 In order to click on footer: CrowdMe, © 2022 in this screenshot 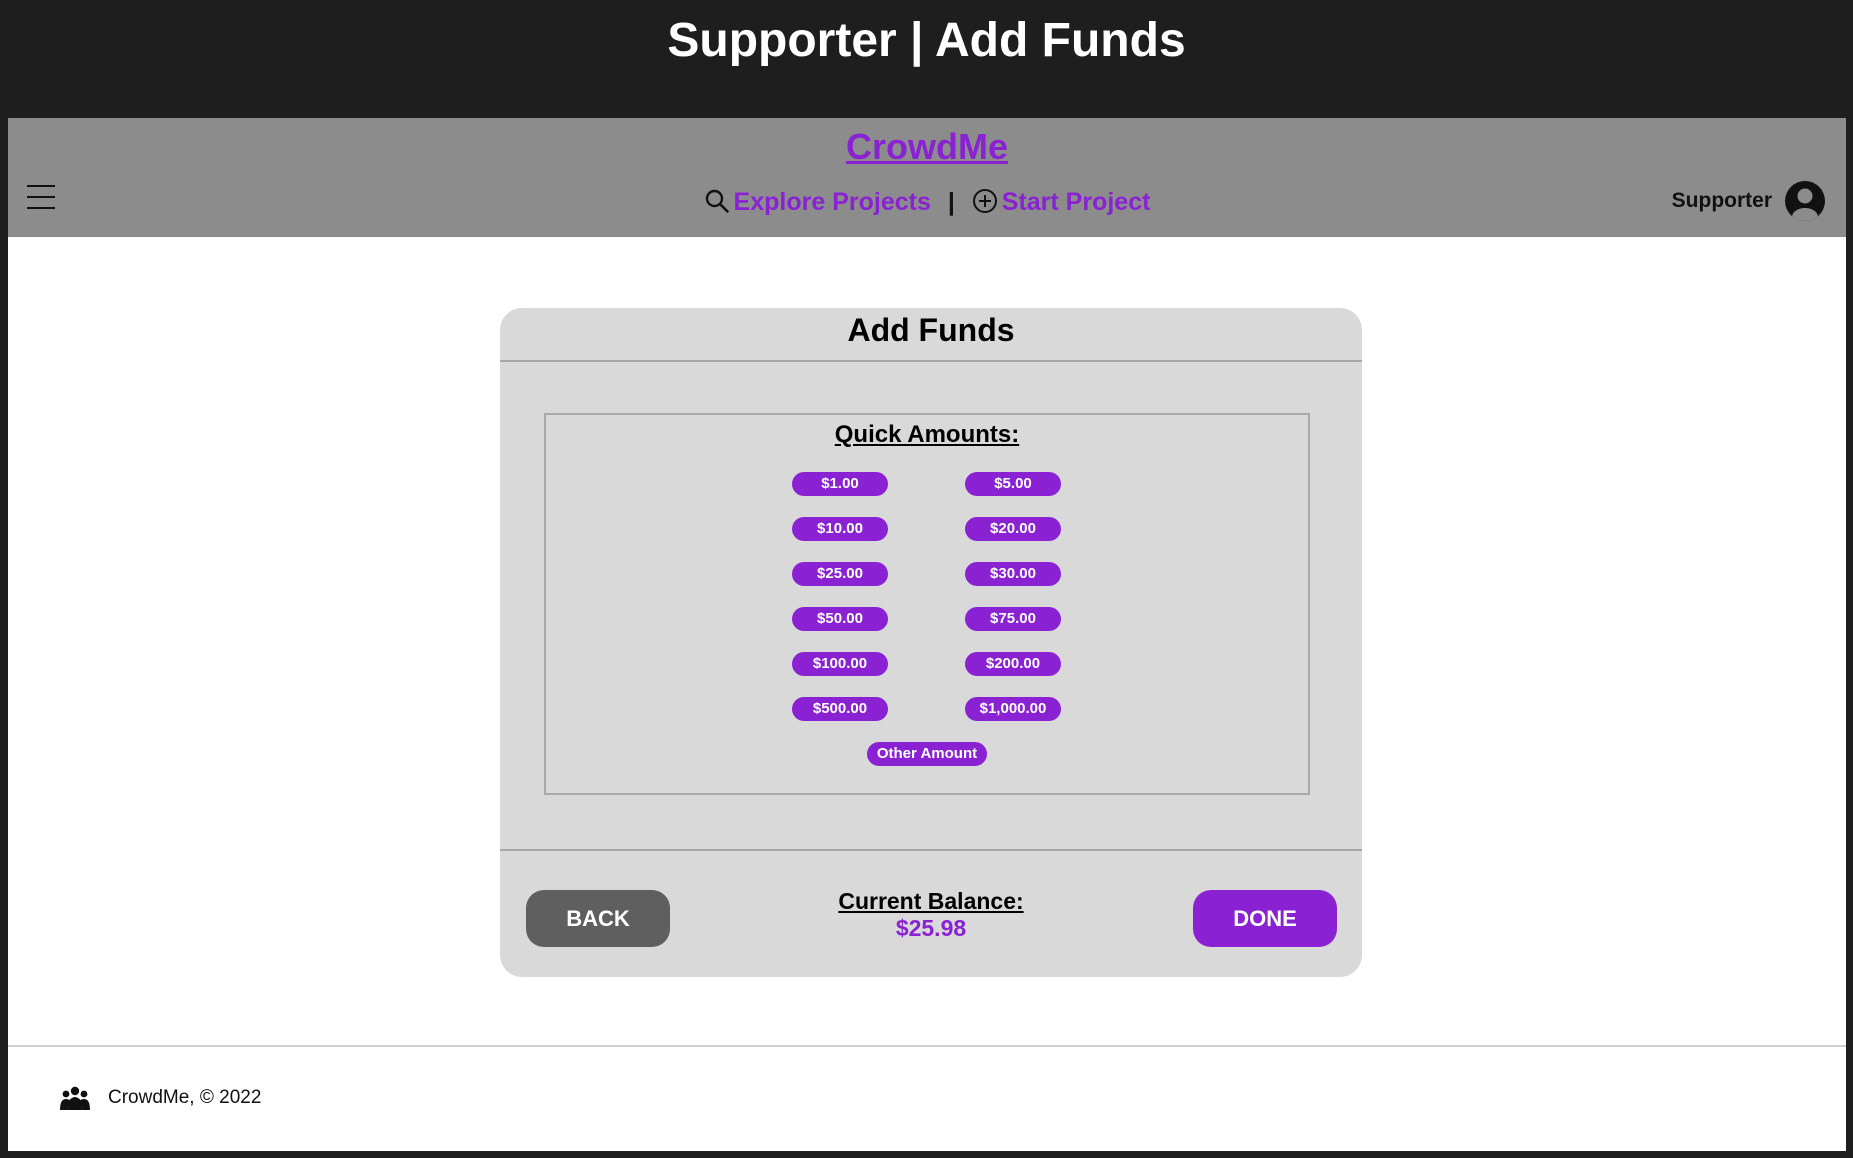, I will do `click(160, 1098)`.